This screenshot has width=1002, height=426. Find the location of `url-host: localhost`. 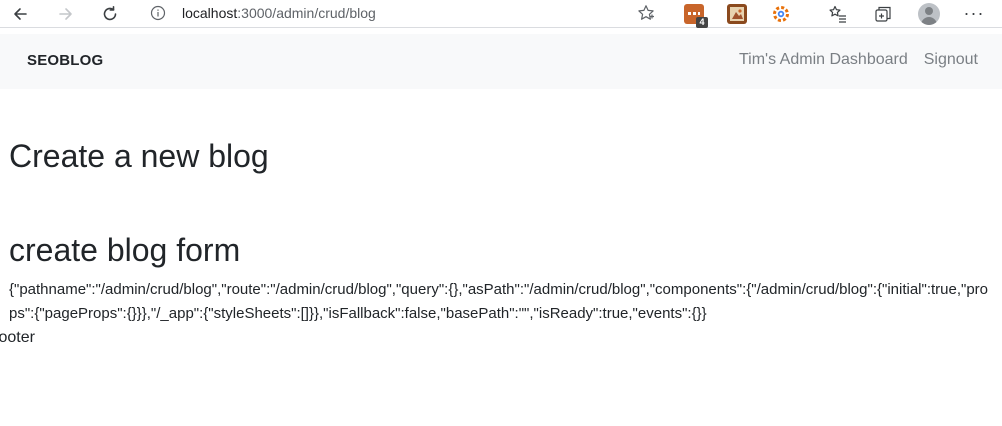

url-host: localhost is located at coordinates (210, 13).